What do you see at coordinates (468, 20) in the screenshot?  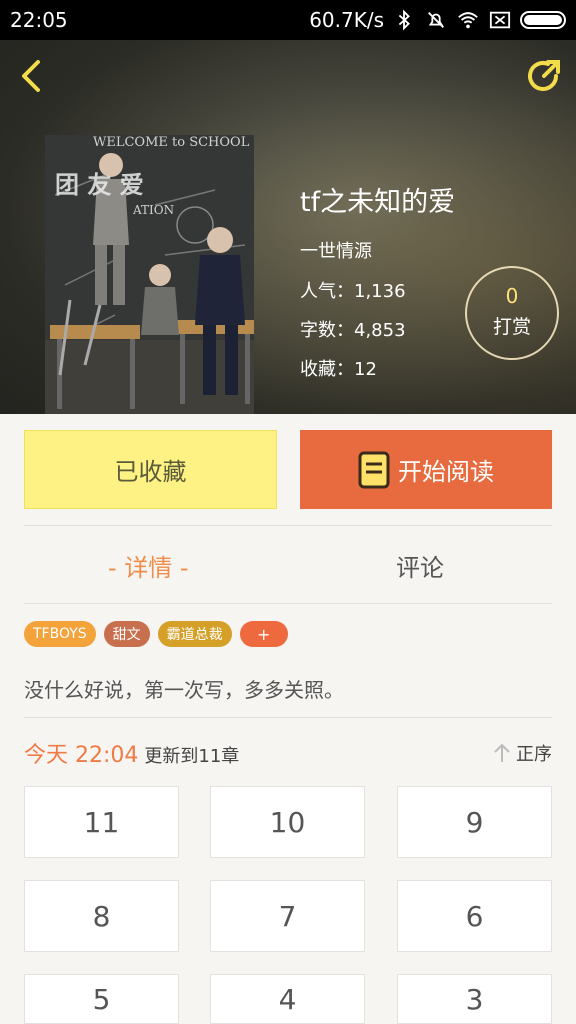 I see `wifi-icon` at bounding box center [468, 20].